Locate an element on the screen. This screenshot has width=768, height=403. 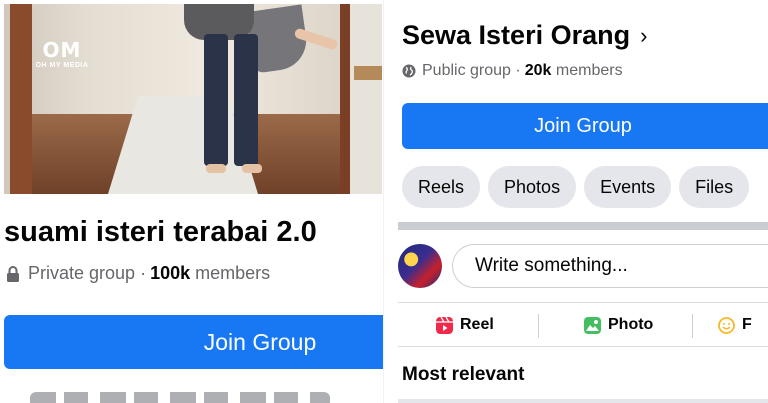
feeling-label: F is located at coordinates (747, 324).